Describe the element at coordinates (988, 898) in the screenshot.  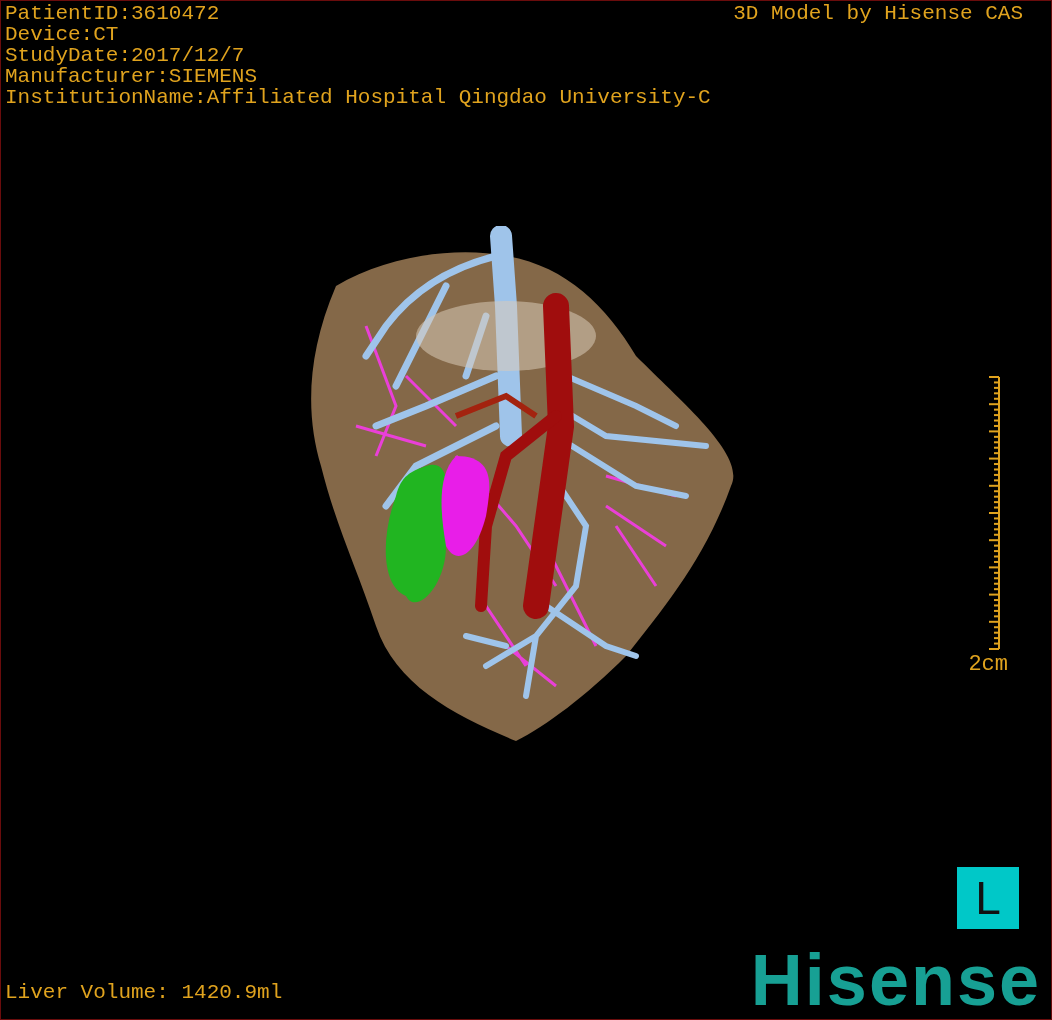
I see `orientation-marker: L` at that location.